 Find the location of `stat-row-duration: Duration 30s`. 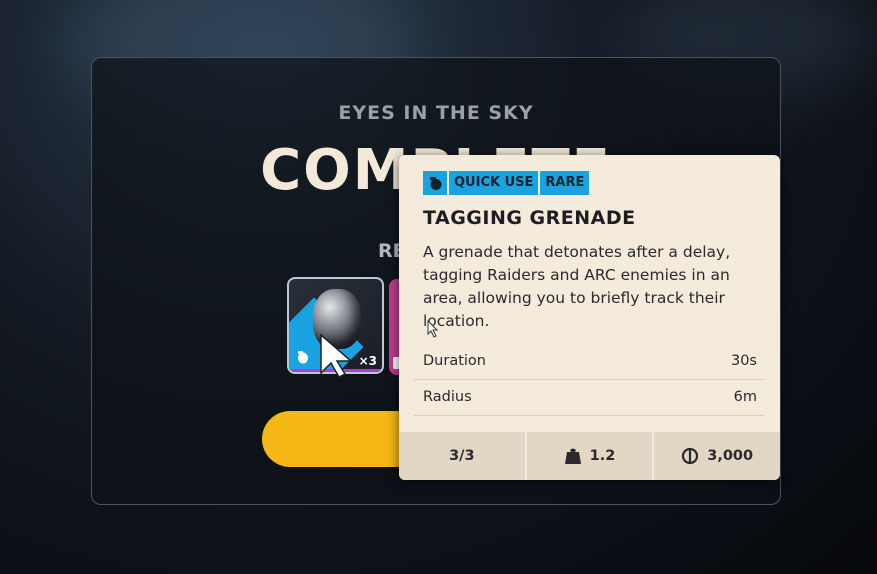

stat-row-duration: Duration 30s is located at coordinates (589, 362).